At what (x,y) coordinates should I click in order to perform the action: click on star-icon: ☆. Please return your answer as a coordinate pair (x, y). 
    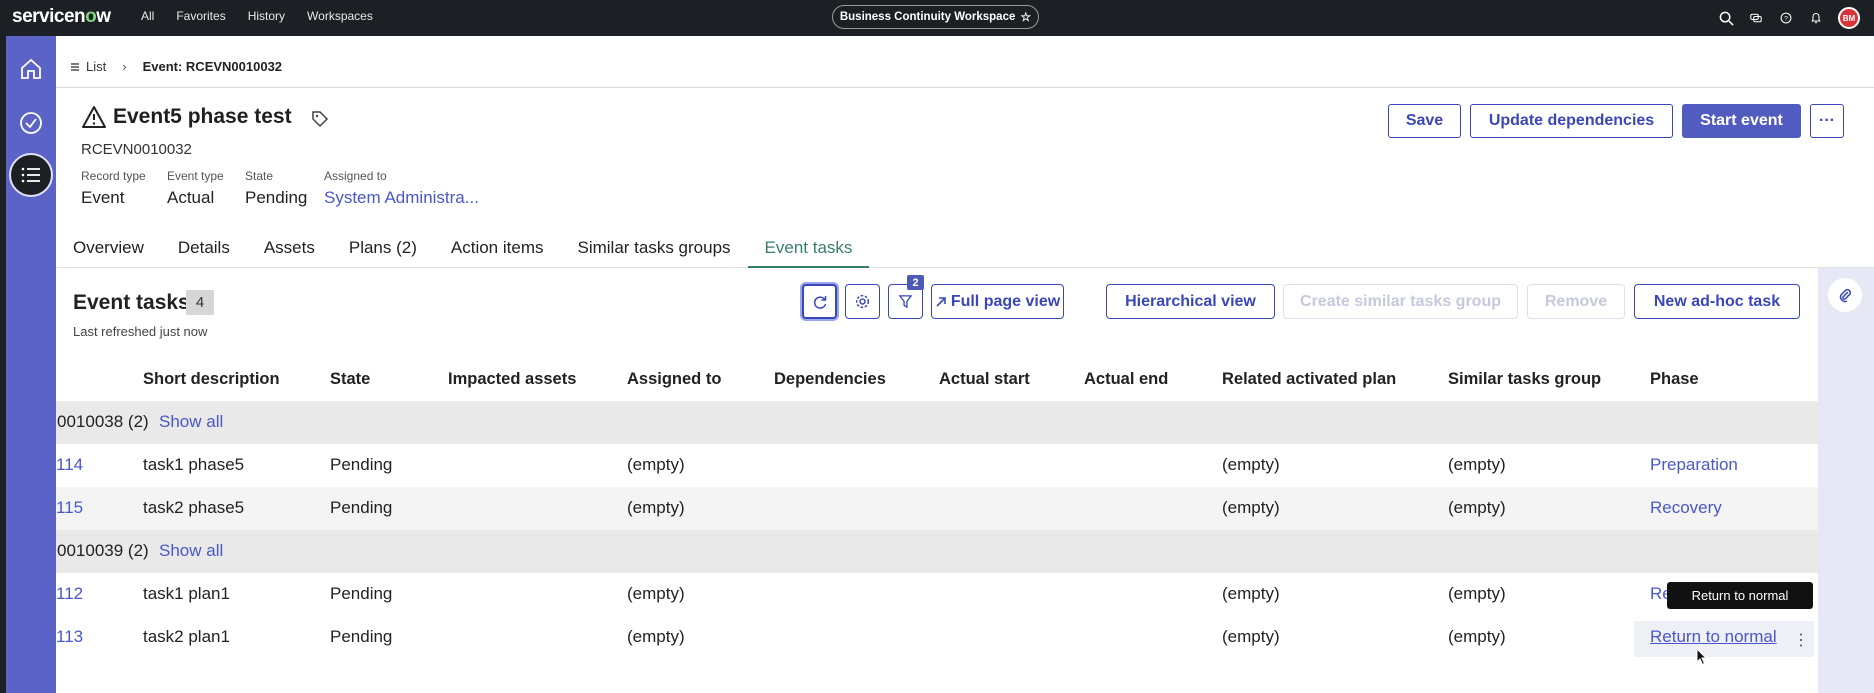
    Looking at the image, I should click on (1025, 17).